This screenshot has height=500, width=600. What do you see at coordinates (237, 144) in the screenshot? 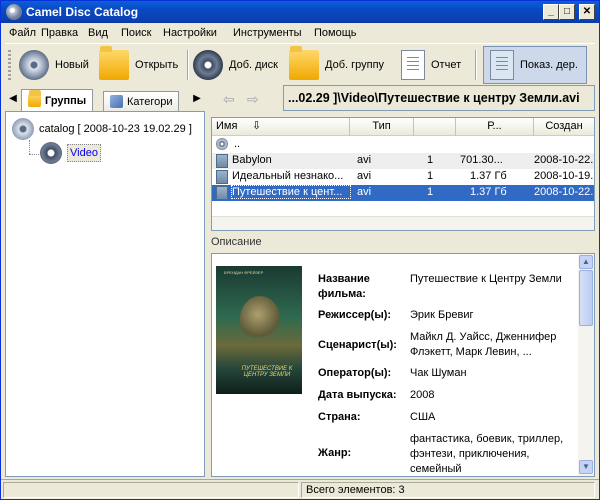
I see `file-name: ..` at bounding box center [237, 144].